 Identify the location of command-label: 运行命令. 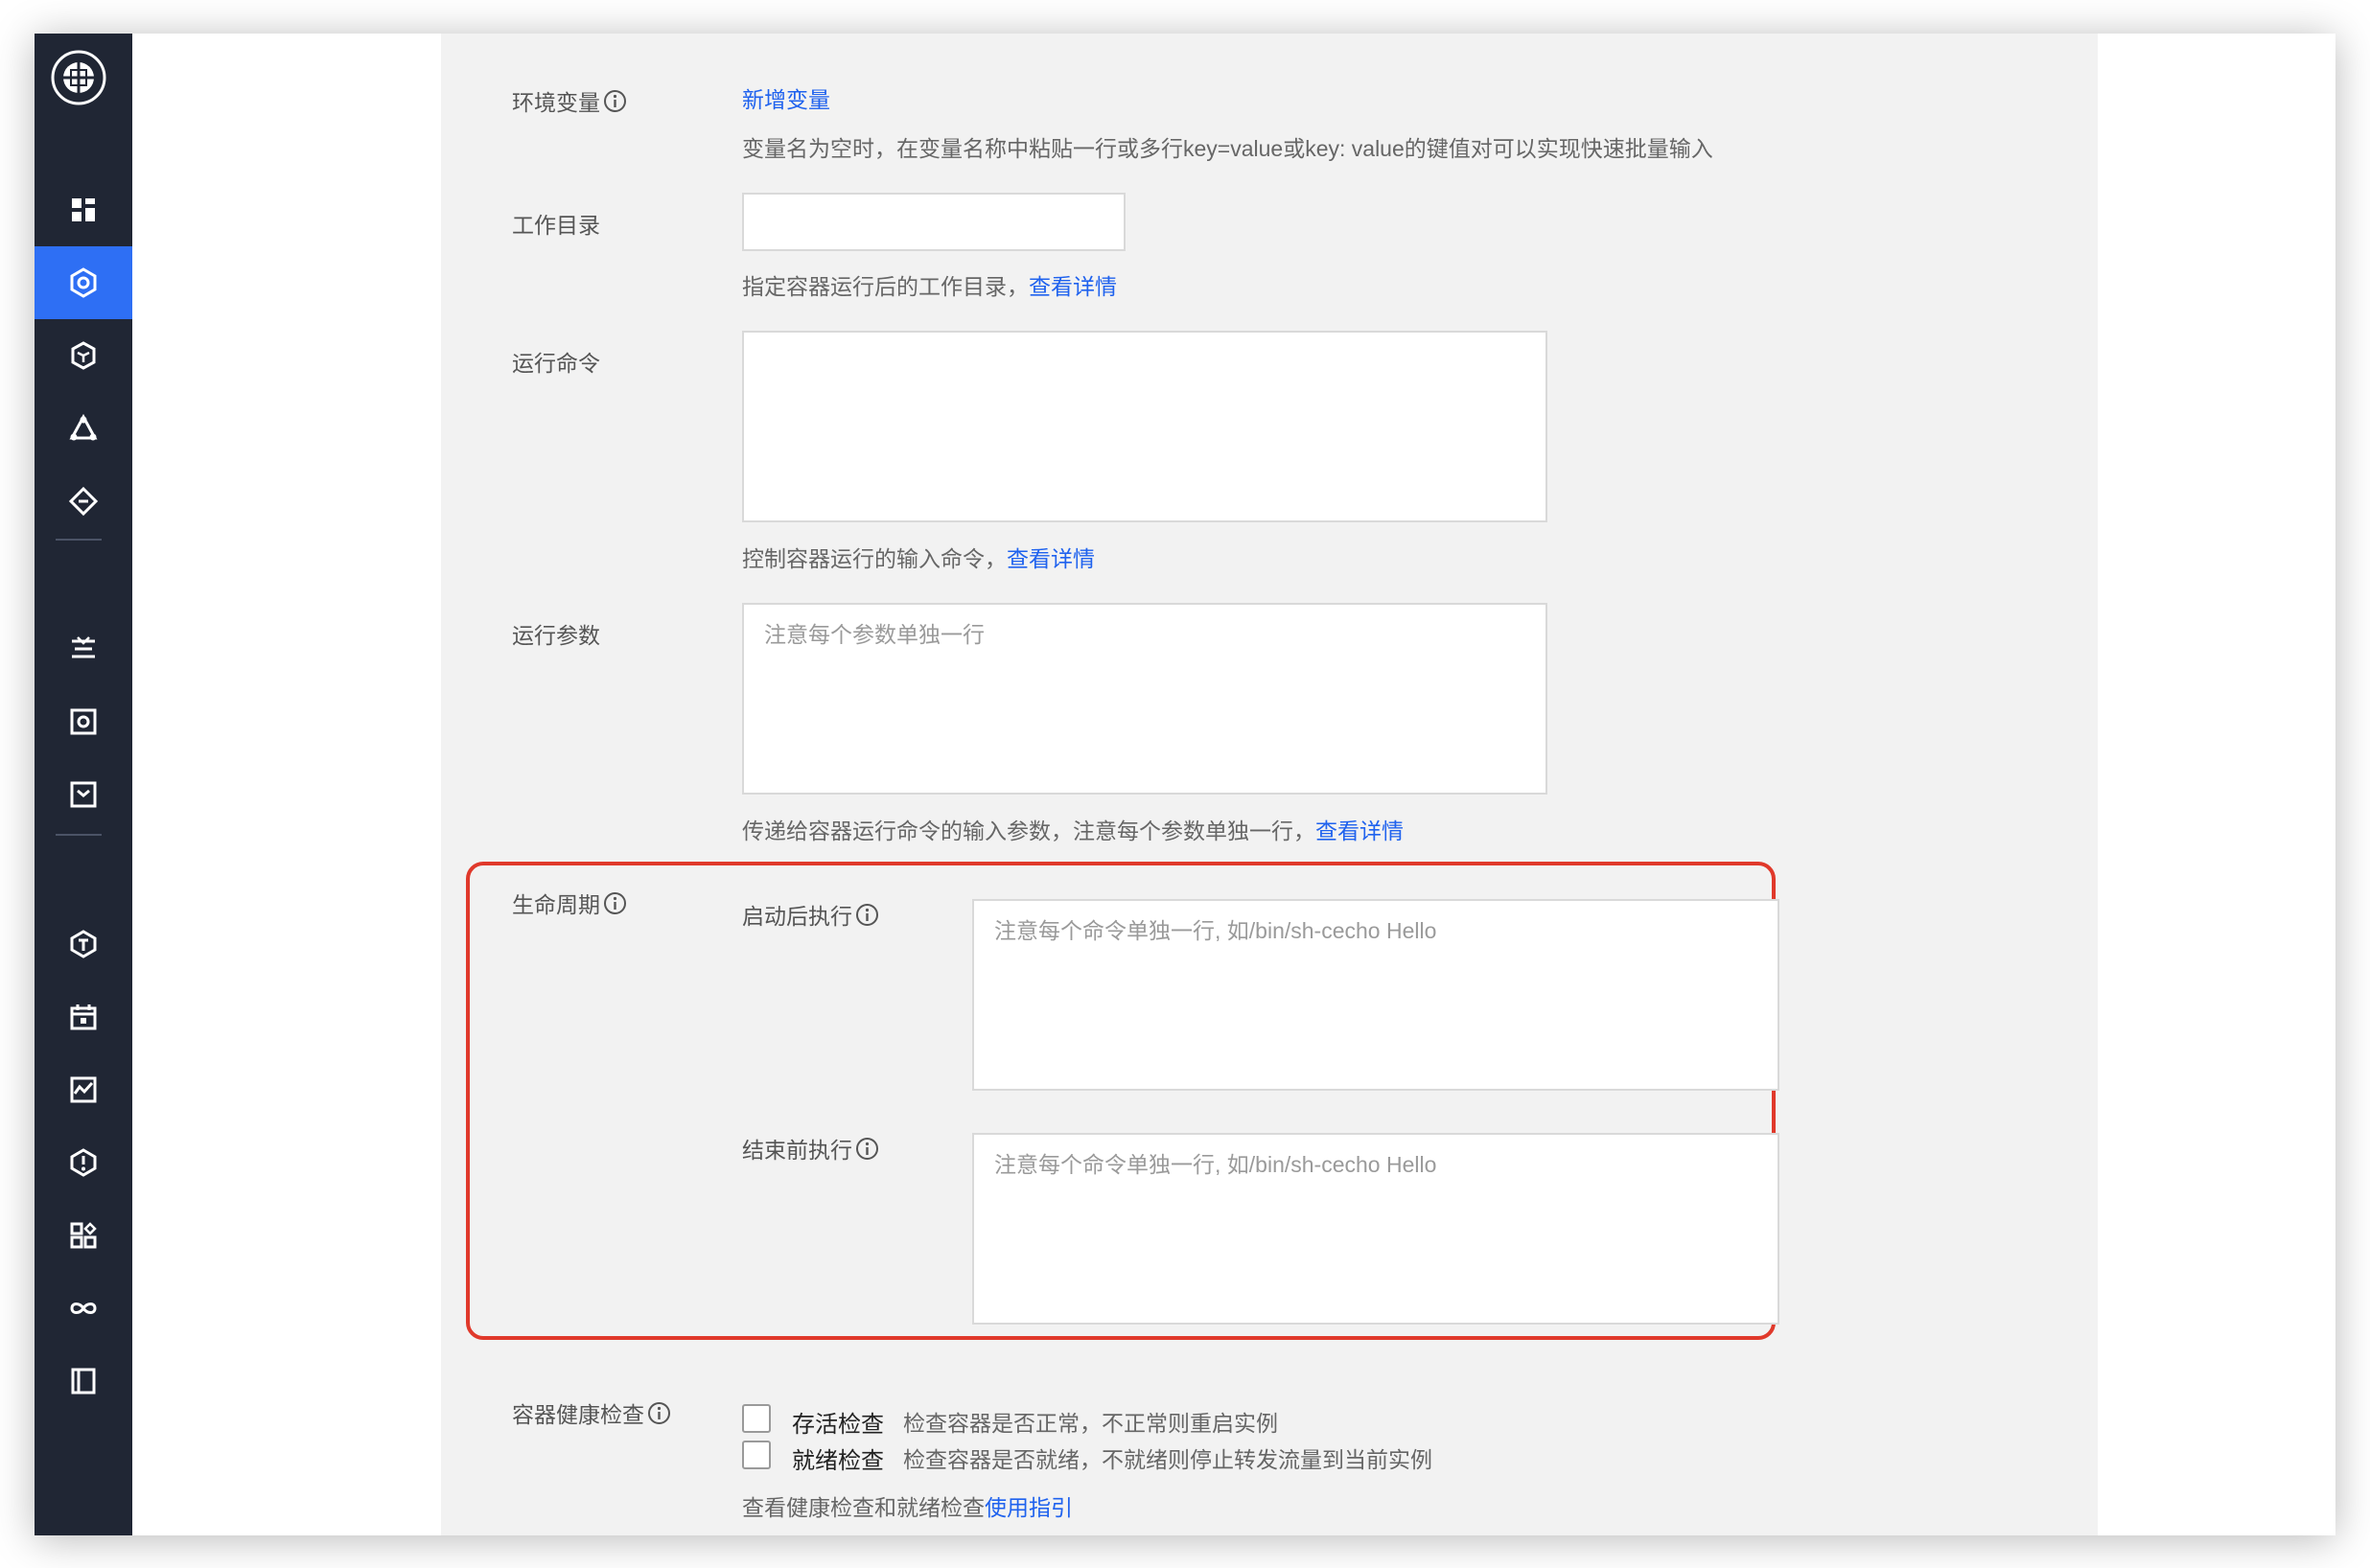
(556, 363).